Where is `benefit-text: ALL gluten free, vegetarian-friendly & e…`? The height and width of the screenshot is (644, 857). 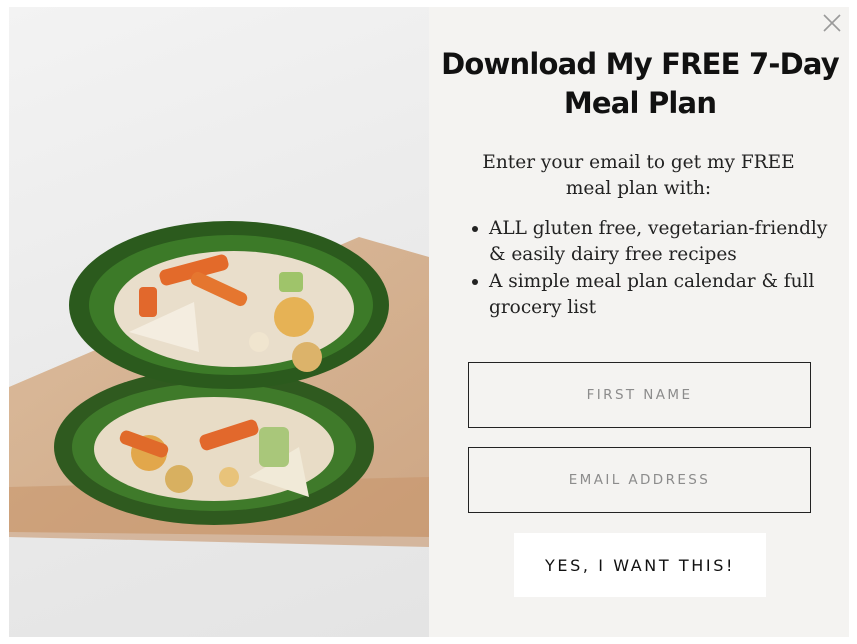 benefit-text: ALL gluten free, vegetarian-friendly & e… is located at coordinates (658, 241).